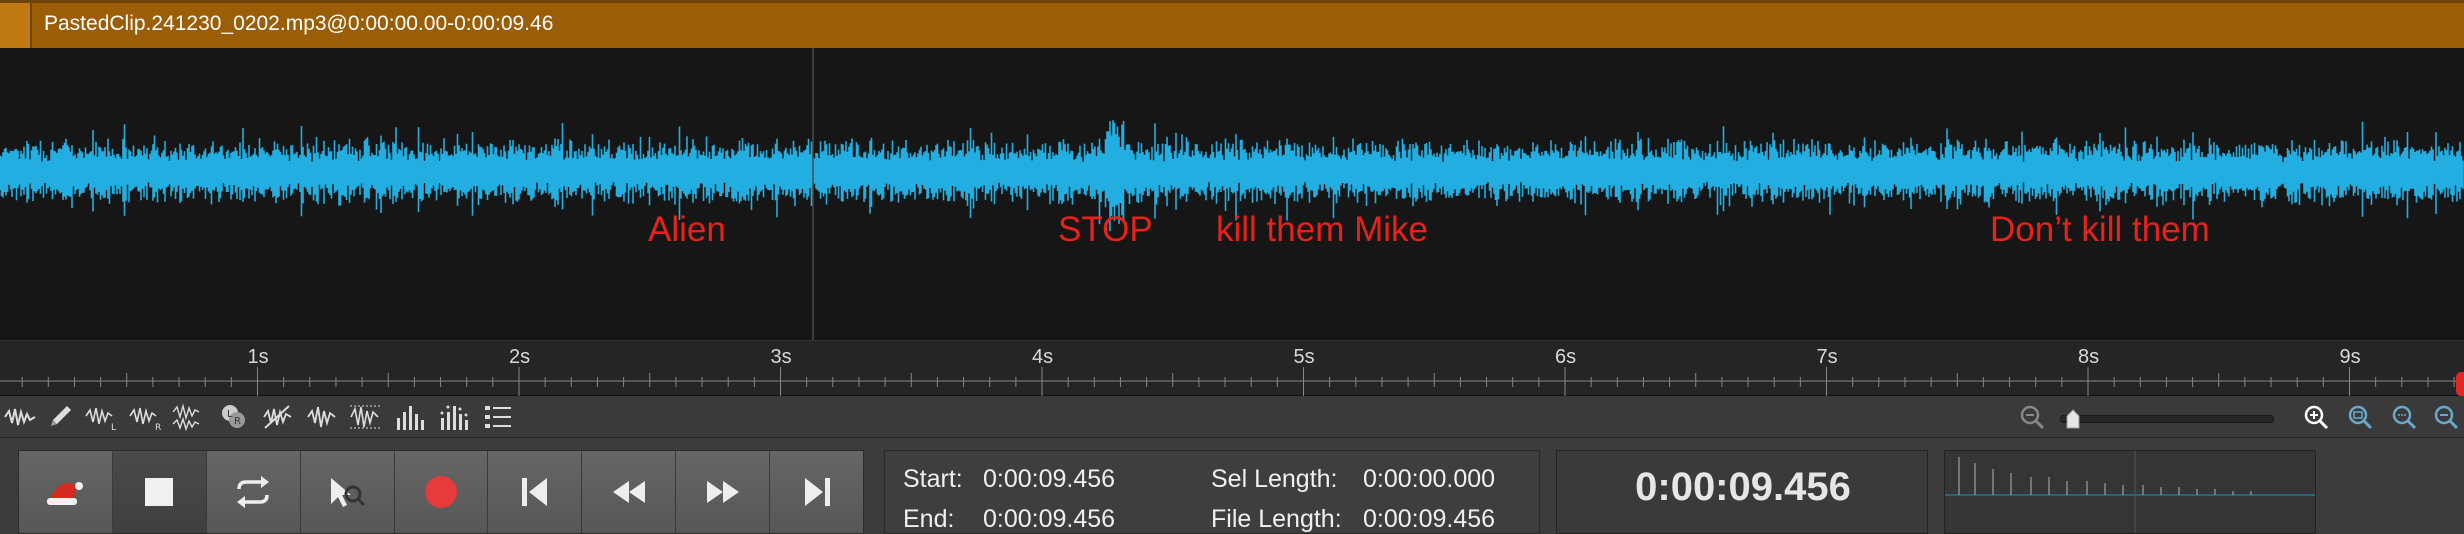 Image resolution: width=2464 pixels, height=534 pixels. What do you see at coordinates (2100, 229) in the screenshot?
I see `marker-label-dont-kill-them: Don’t kill them` at bounding box center [2100, 229].